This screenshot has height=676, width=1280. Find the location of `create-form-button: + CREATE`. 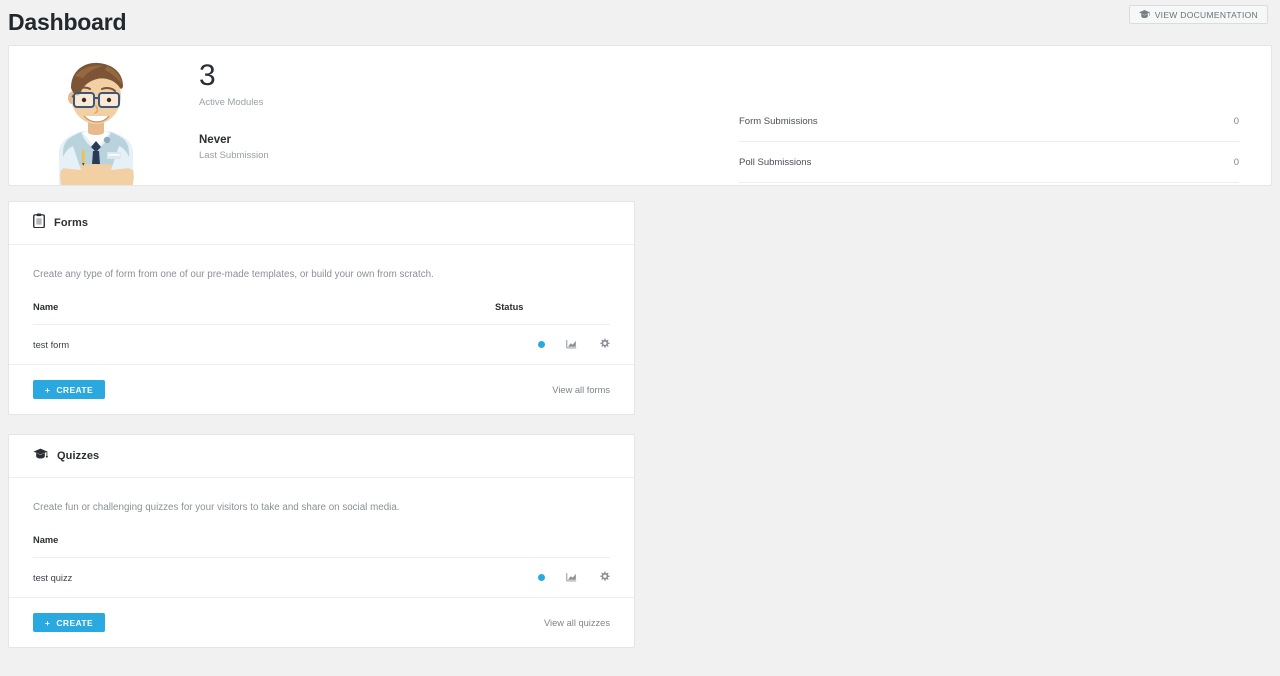

create-form-button: + CREATE is located at coordinates (69, 389).